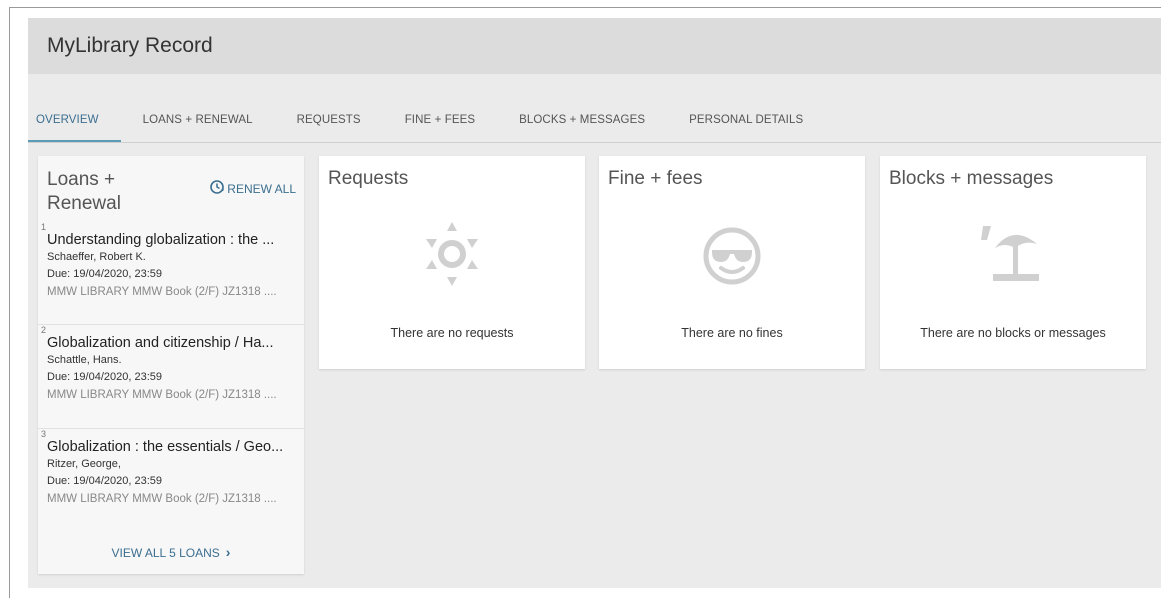 This screenshot has height=598, width=1167. I want to click on tab-blocks-messages: BLOCKS + MESSAGES, so click(582, 124).